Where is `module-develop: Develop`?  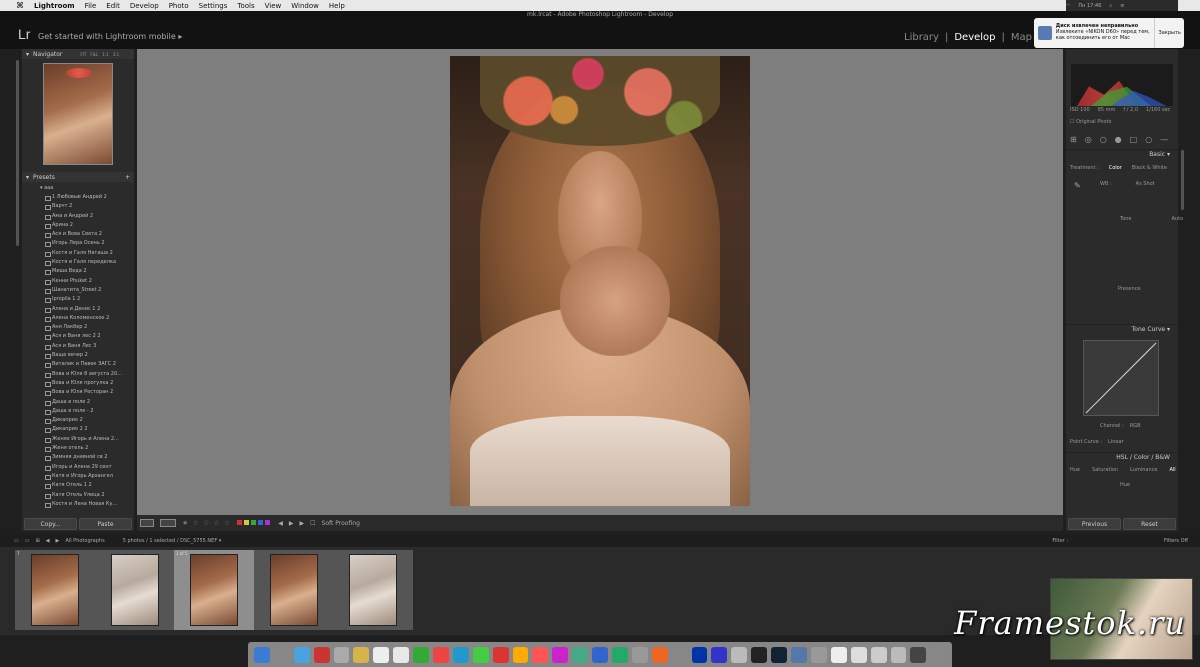 module-develop: Develop is located at coordinates (974, 37).